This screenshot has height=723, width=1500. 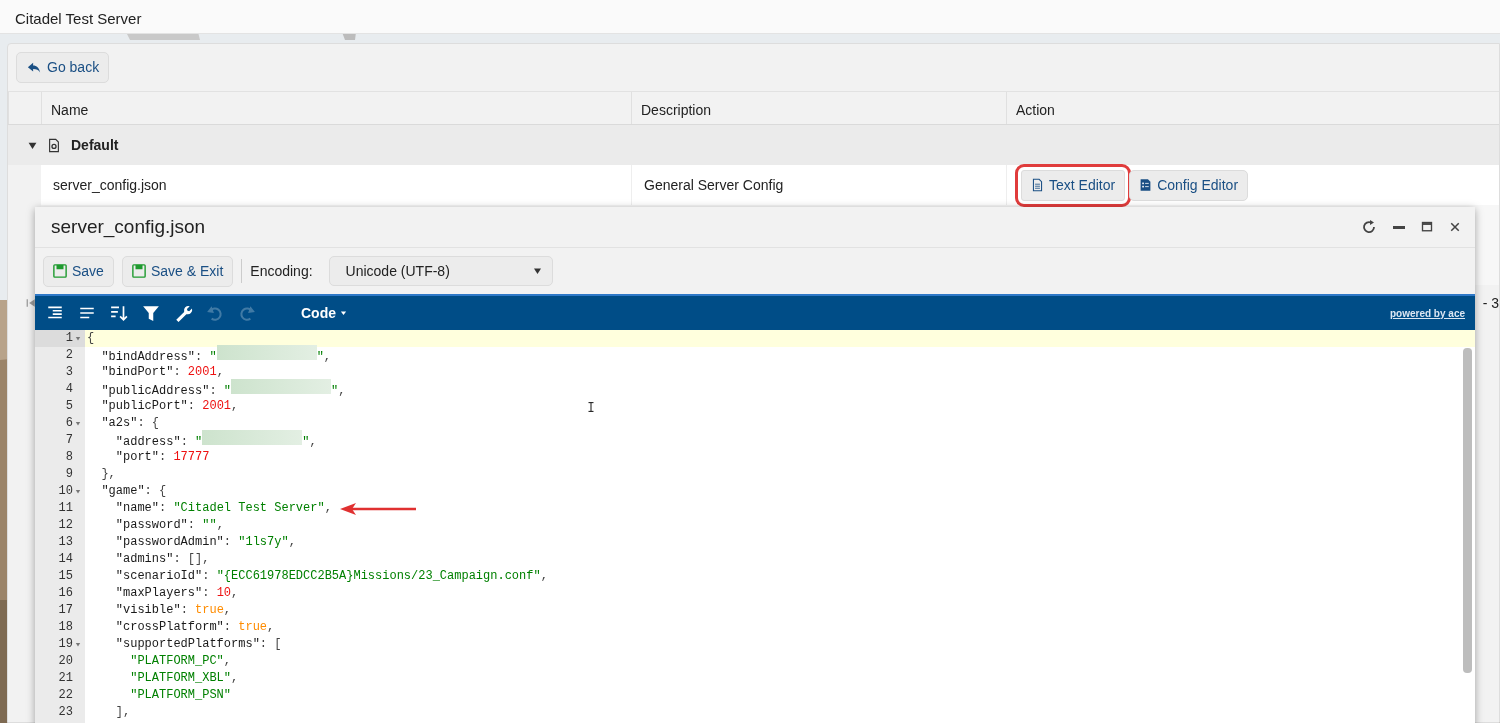 What do you see at coordinates (69, 389) in the screenshot?
I see `line-number: 4` at bounding box center [69, 389].